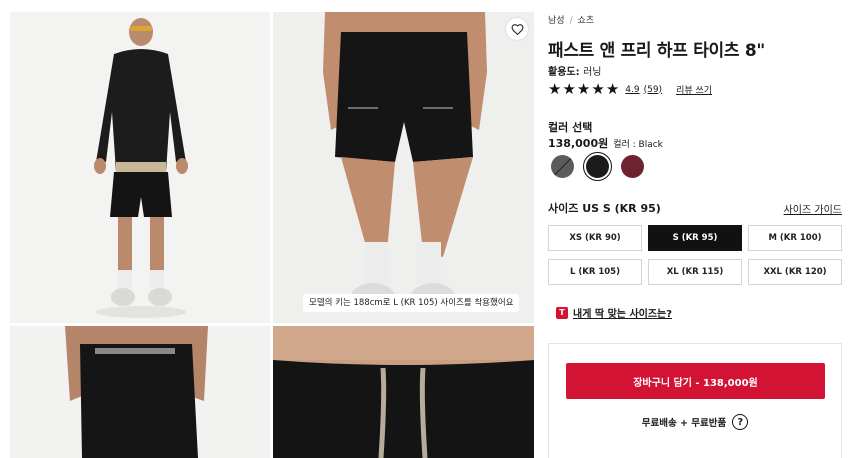 The height and width of the screenshot is (458, 850). What do you see at coordinates (592, 72) in the screenshot?
I see `activity-value: 러닝` at bounding box center [592, 72].